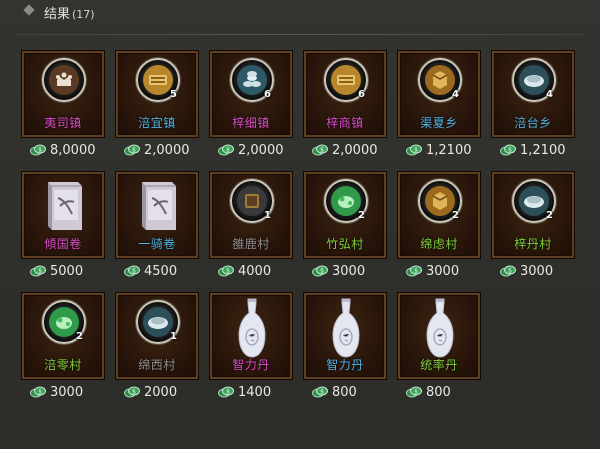 The image size is (600, 449). I want to click on item-icon-frame: 5, so click(158, 80).